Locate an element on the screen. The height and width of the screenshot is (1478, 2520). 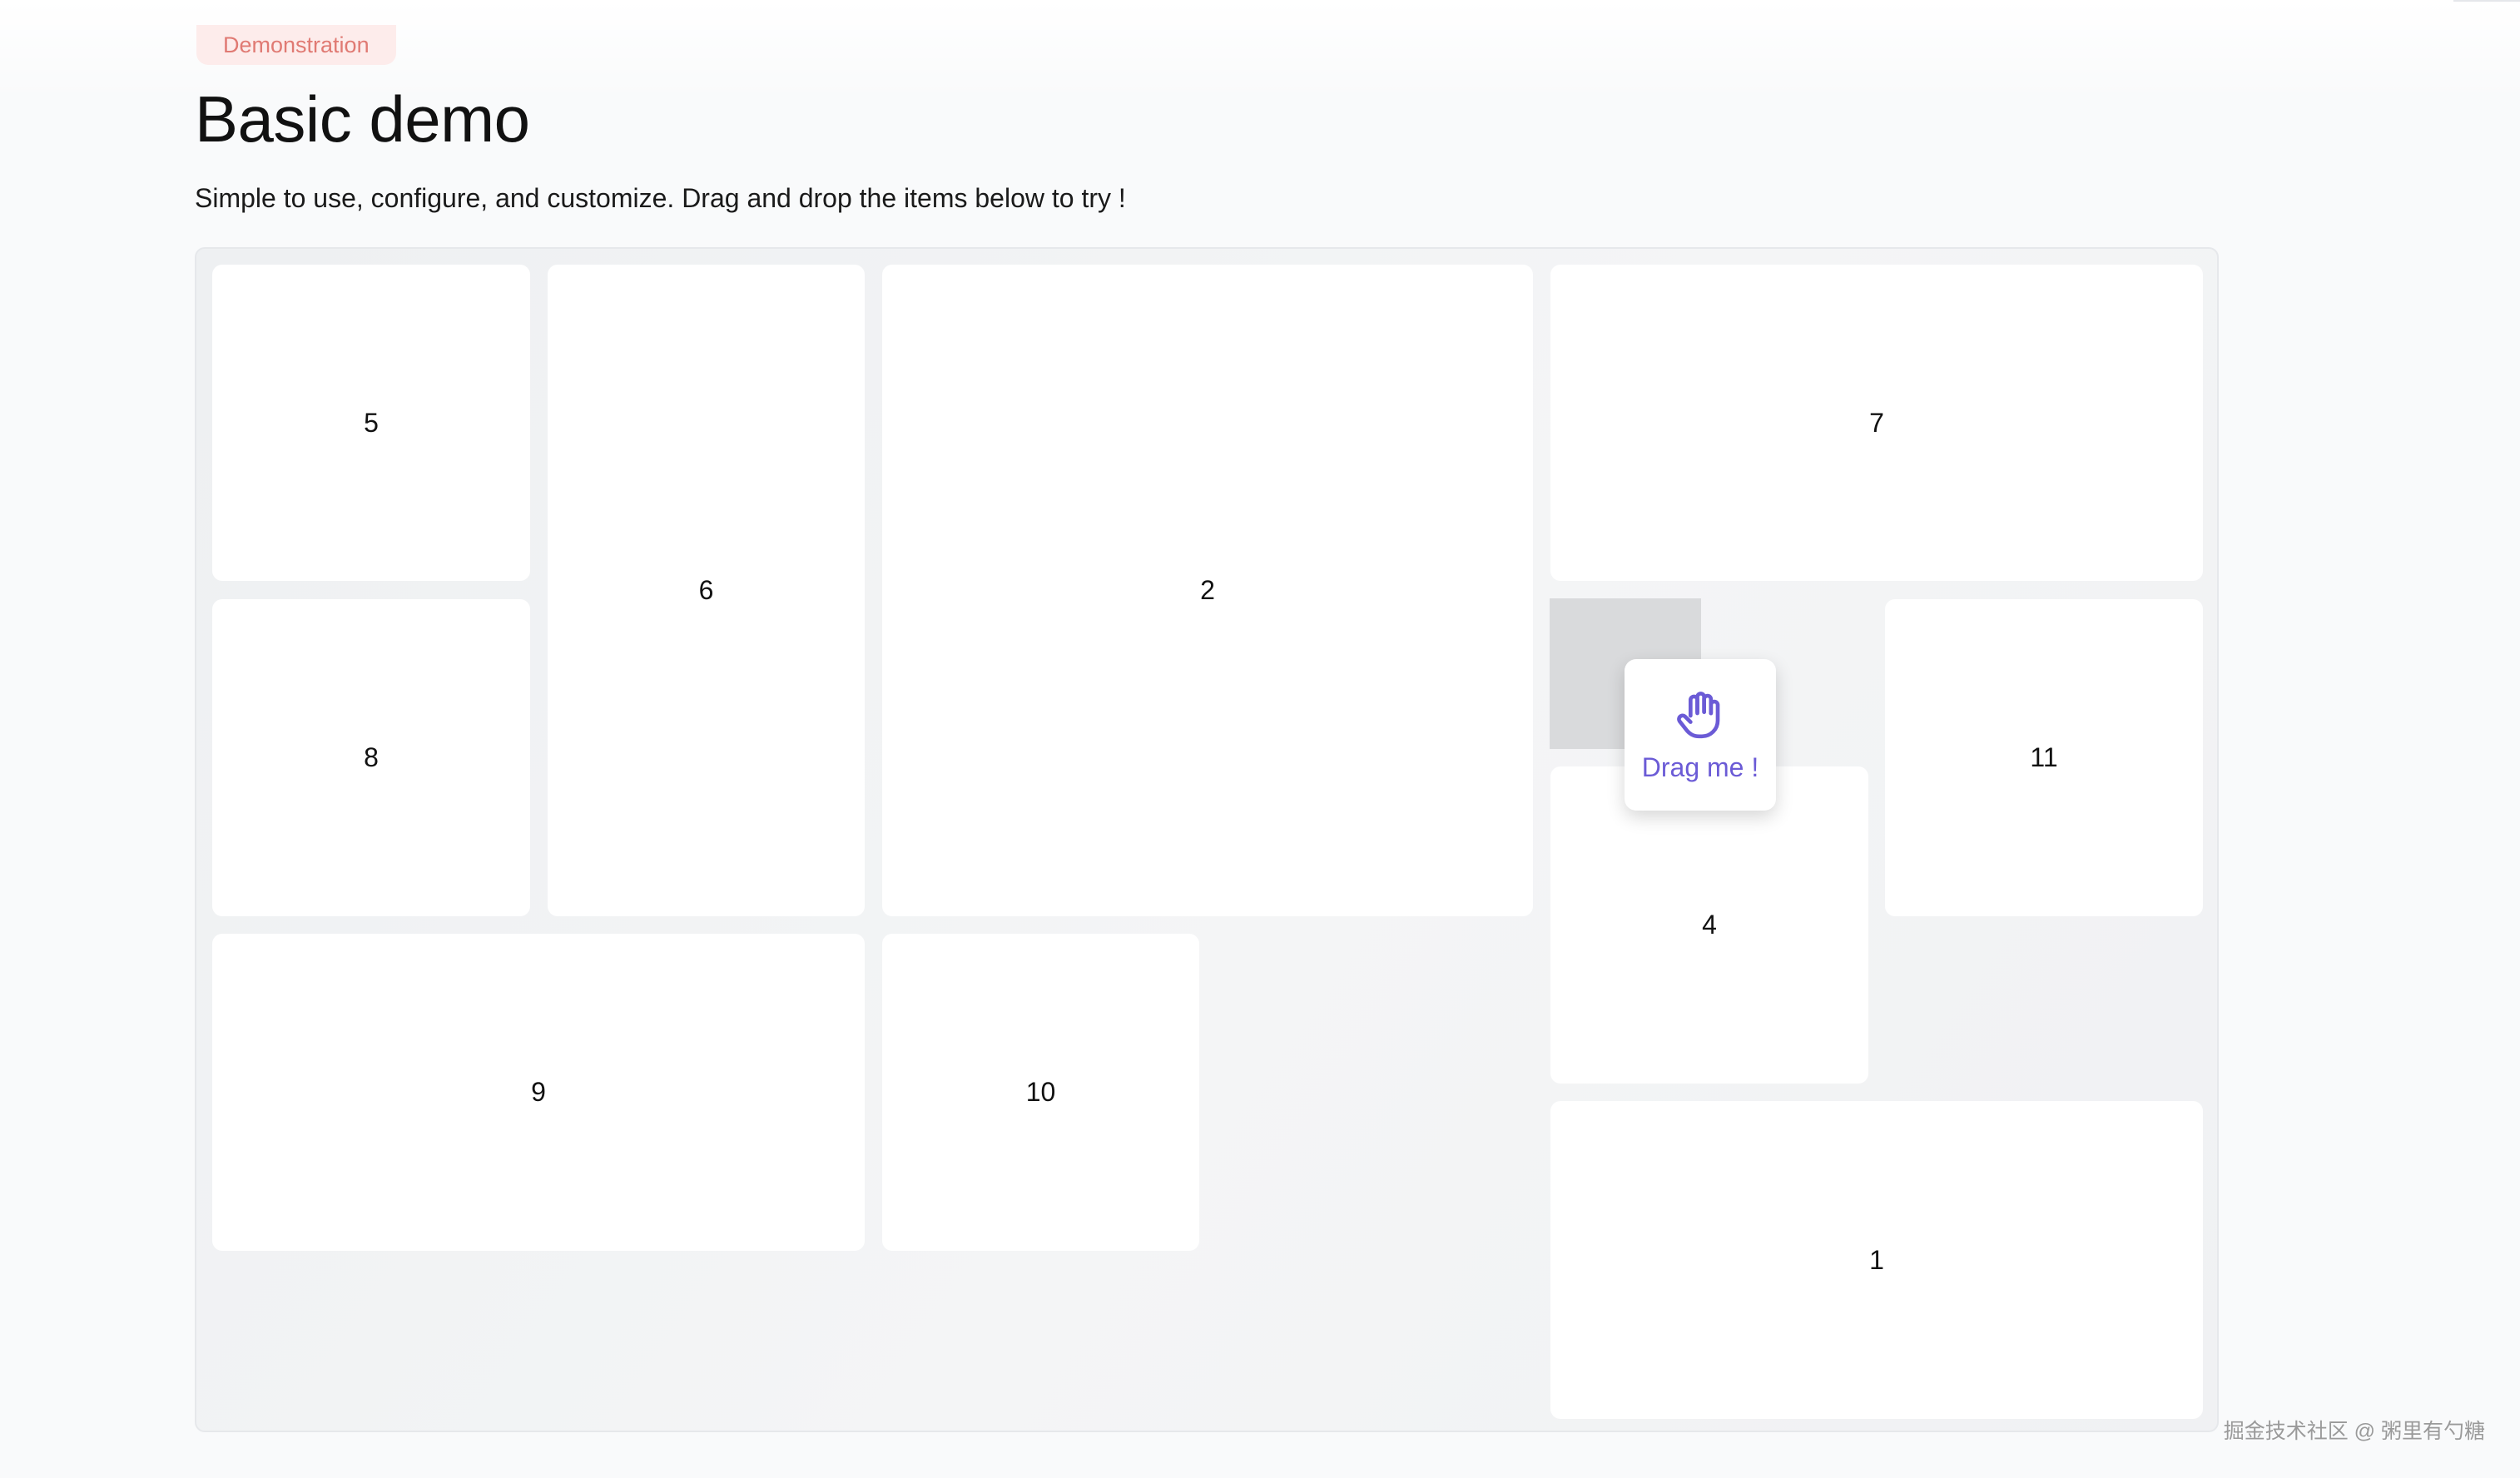
drag-me-label: Drag me ! is located at coordinates (1700, 767).